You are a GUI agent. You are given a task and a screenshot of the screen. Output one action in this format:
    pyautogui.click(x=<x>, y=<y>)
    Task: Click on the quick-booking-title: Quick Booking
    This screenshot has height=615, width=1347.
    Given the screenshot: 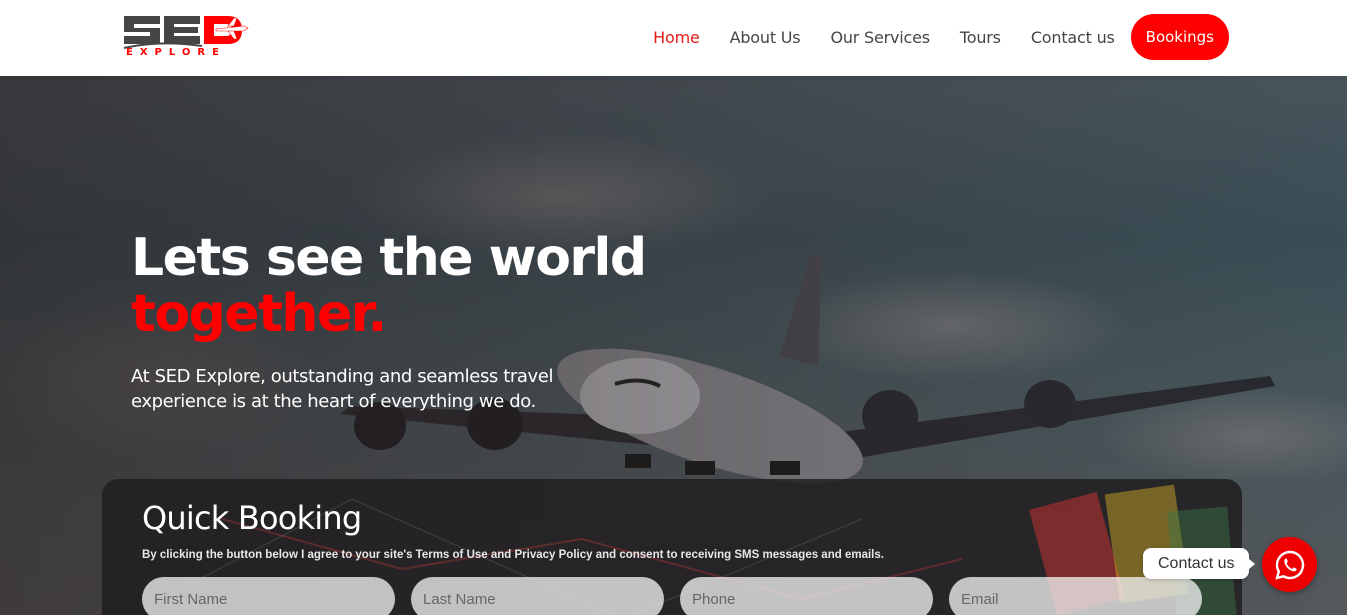 What is the action you would take?
    pyautogui.click(x=252, y=518)
    